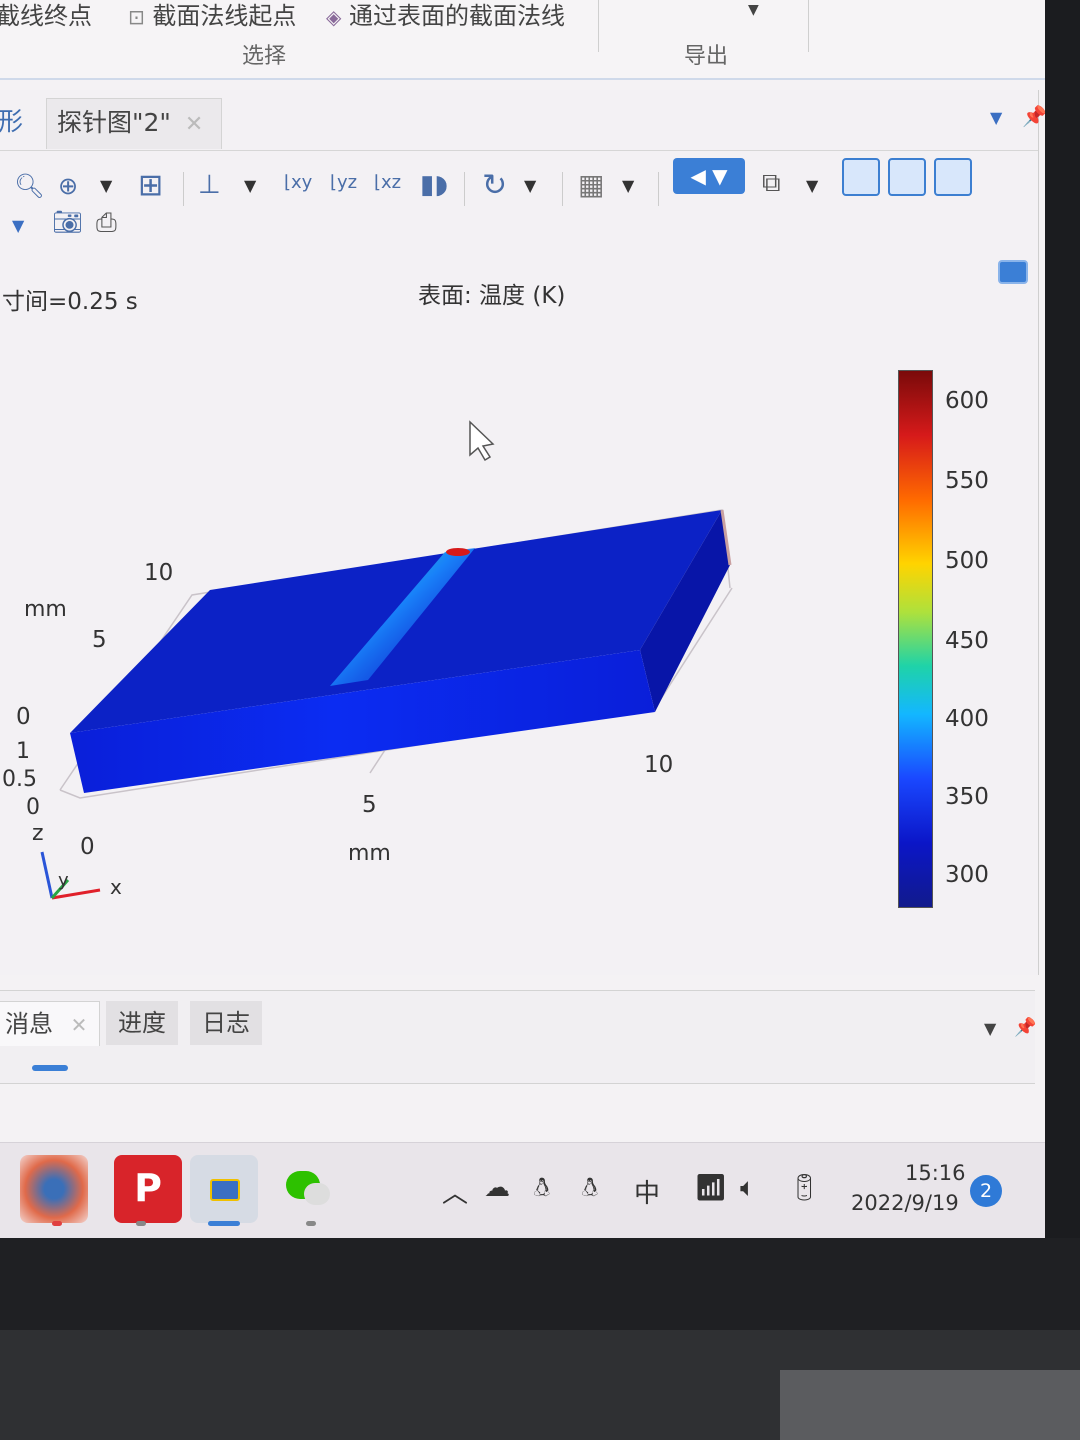 The width and height of the screenshot is (1080, 1440). What do you see at coordinates (23, 751) in the screenshot?
I see `z-tick-label: 1` at bounding box center [23, 751].